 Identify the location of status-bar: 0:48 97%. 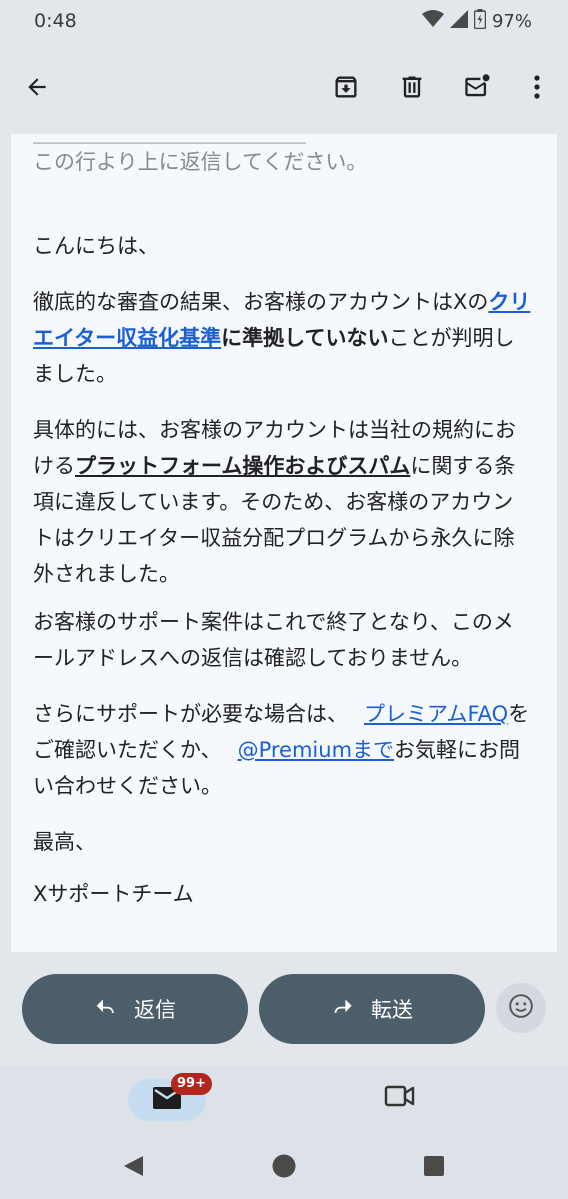
(284, 22).